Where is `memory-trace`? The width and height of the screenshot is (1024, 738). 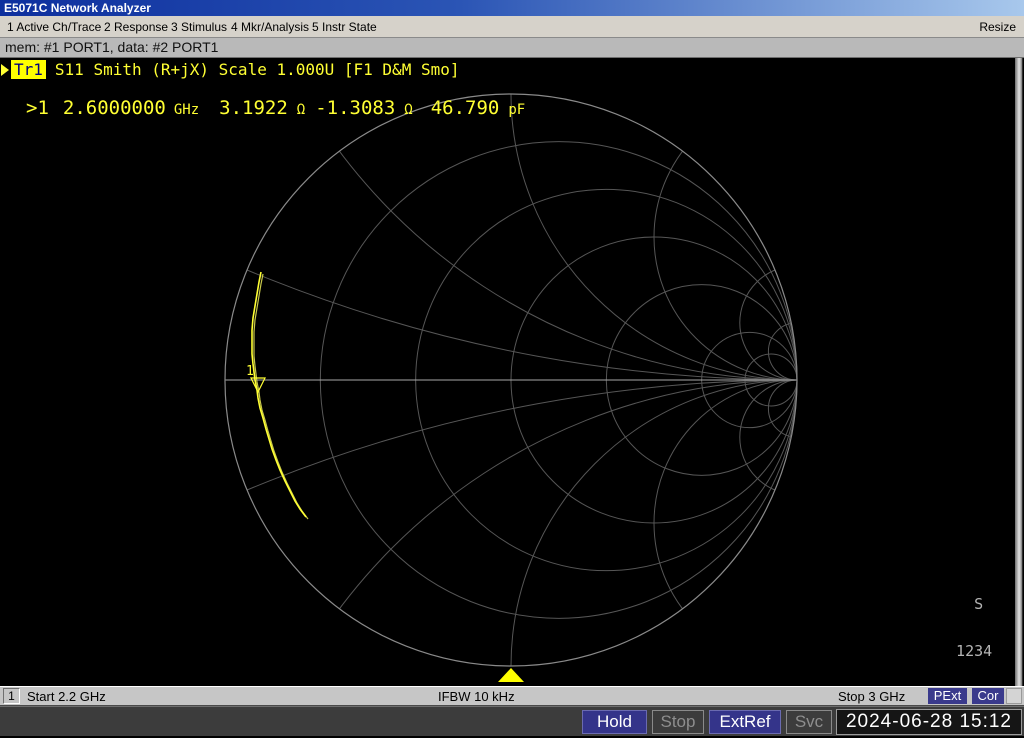 memory-trace is located at coordinates (281, 396).